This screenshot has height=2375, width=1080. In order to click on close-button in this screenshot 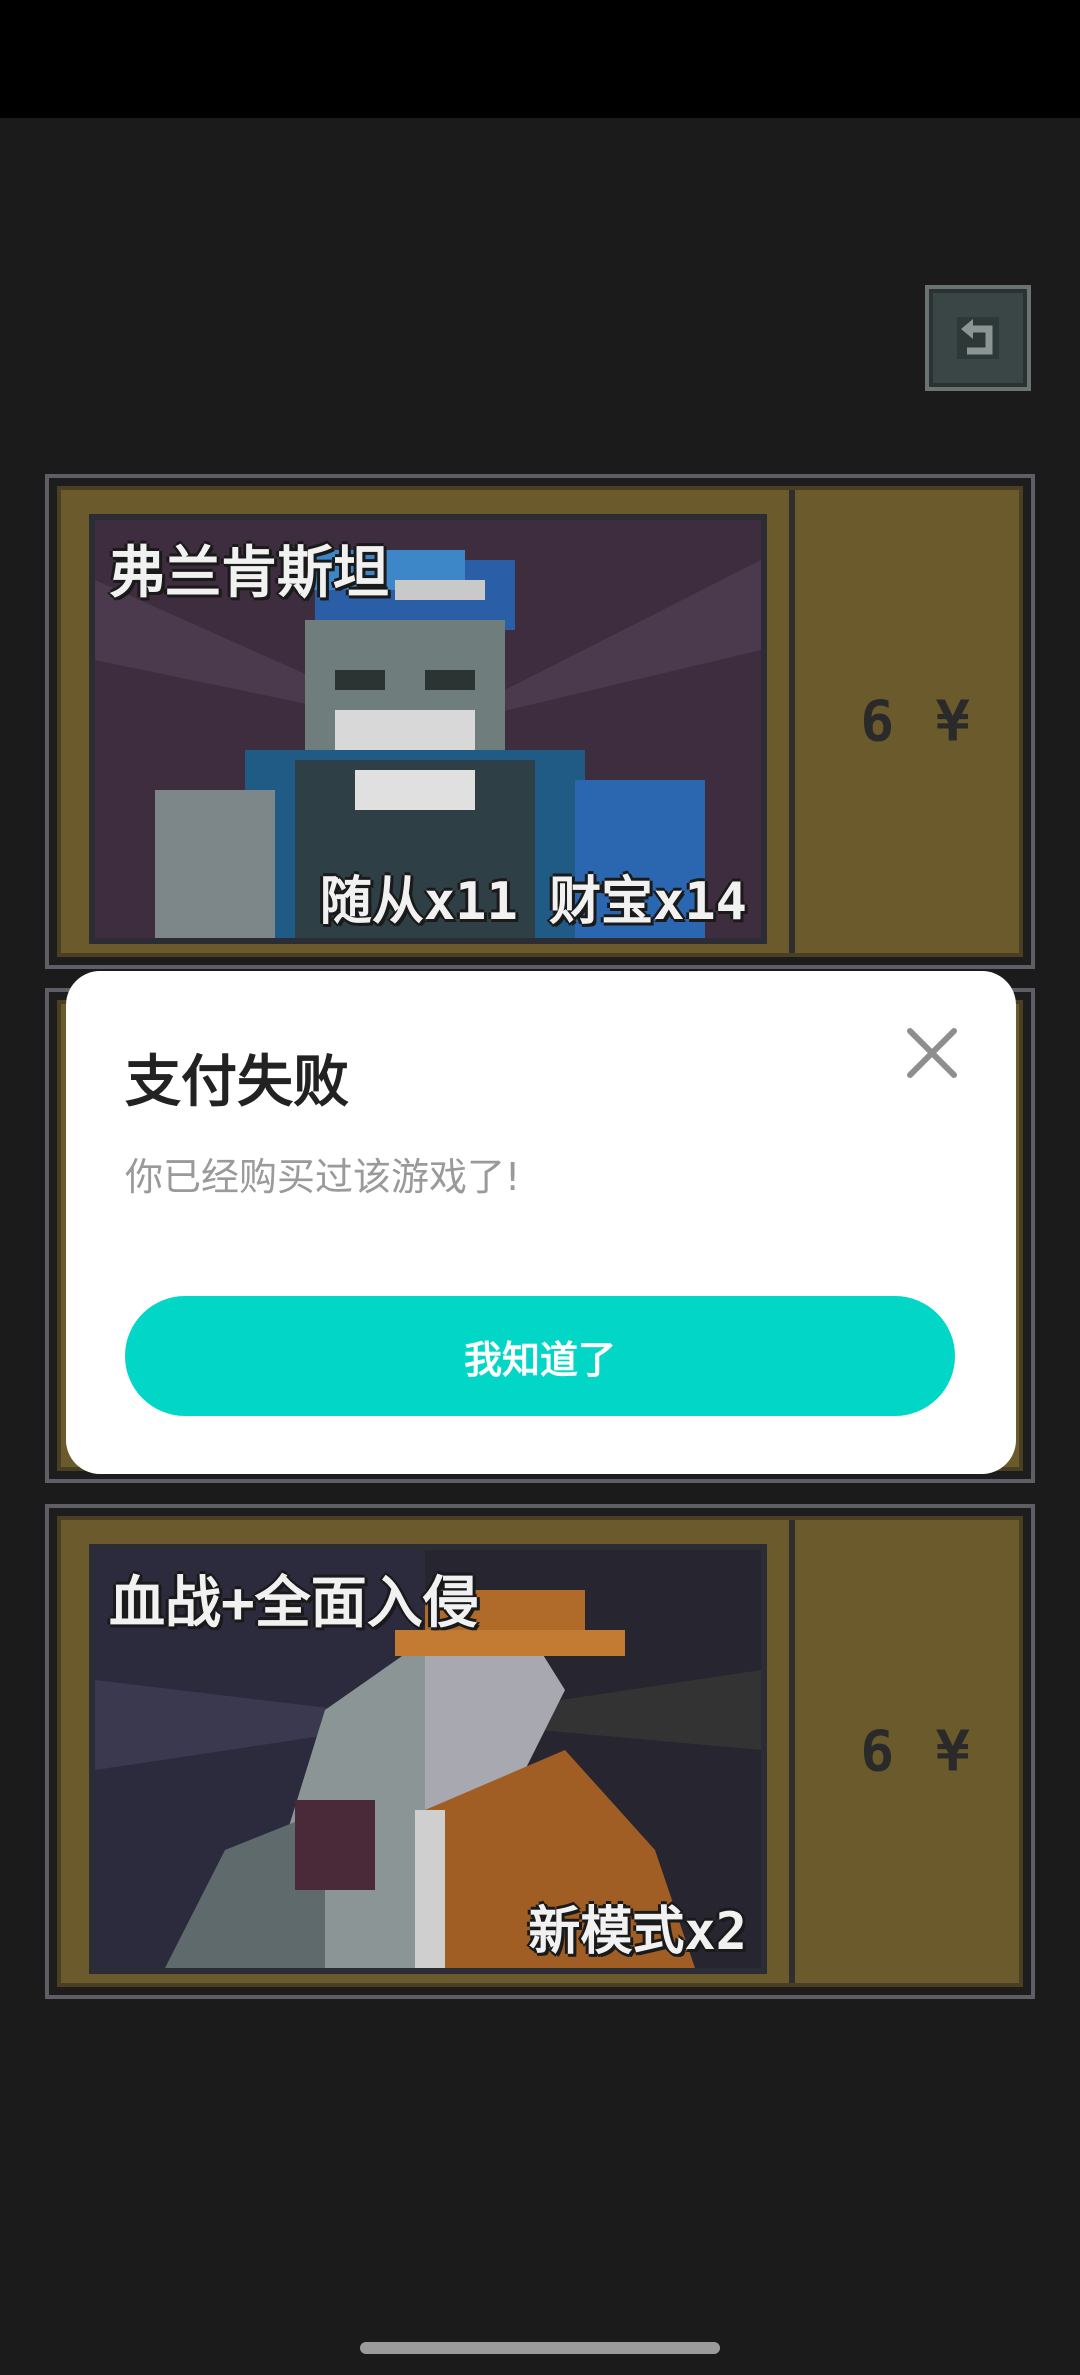, I will do `click(932, 1053)`.